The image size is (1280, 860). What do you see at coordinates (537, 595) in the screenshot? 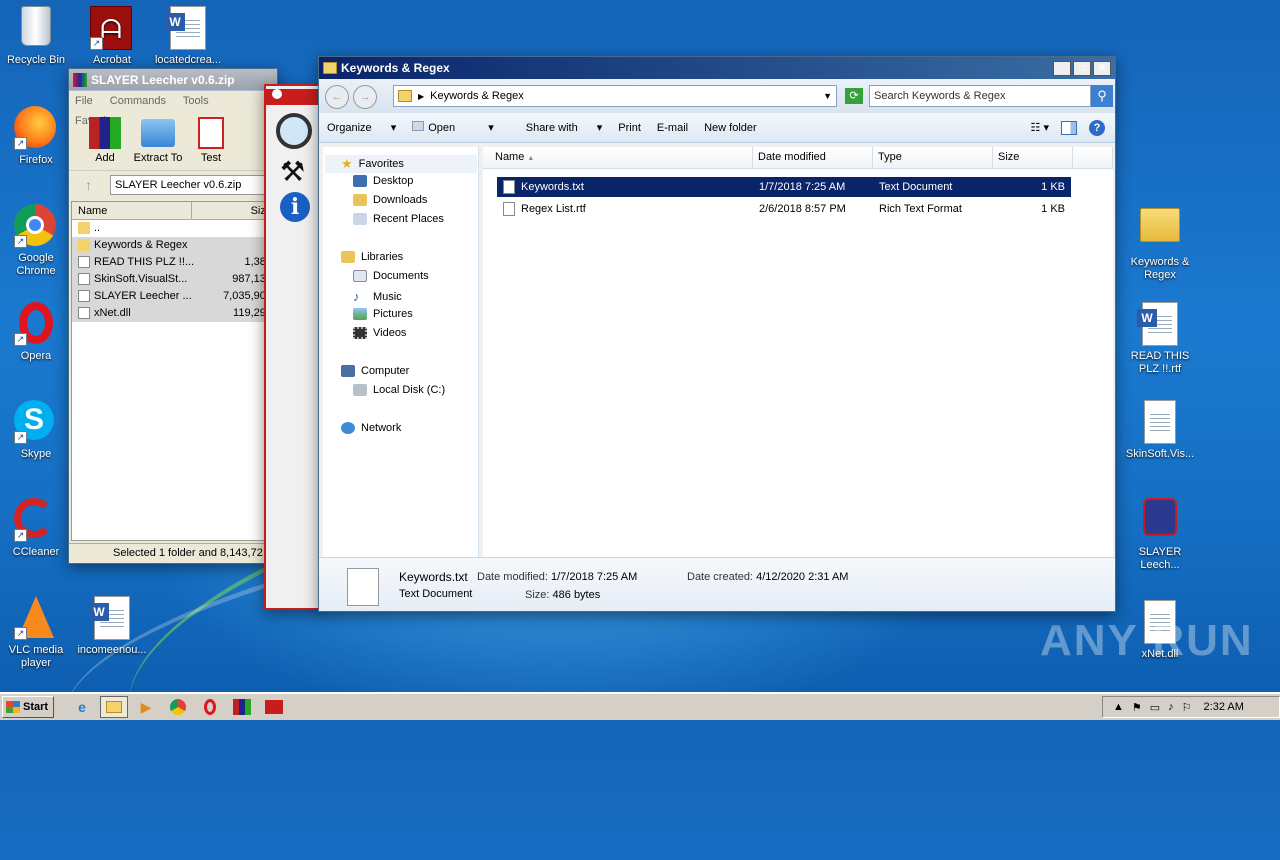
I see `details-size-label: Size:` at bounding box center [537, 595].